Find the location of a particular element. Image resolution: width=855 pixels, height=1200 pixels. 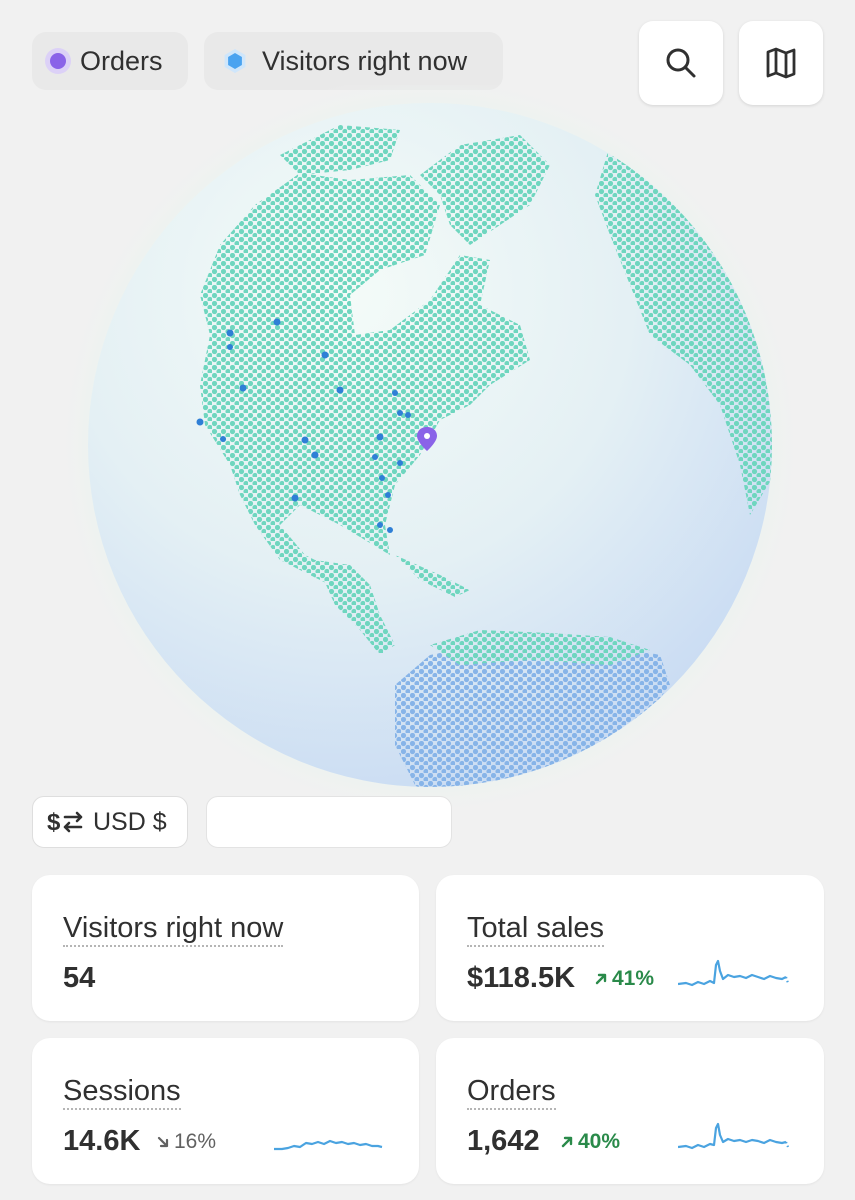

visitors-filter-chip: Visitors right now is located at coordinates (353, 61).